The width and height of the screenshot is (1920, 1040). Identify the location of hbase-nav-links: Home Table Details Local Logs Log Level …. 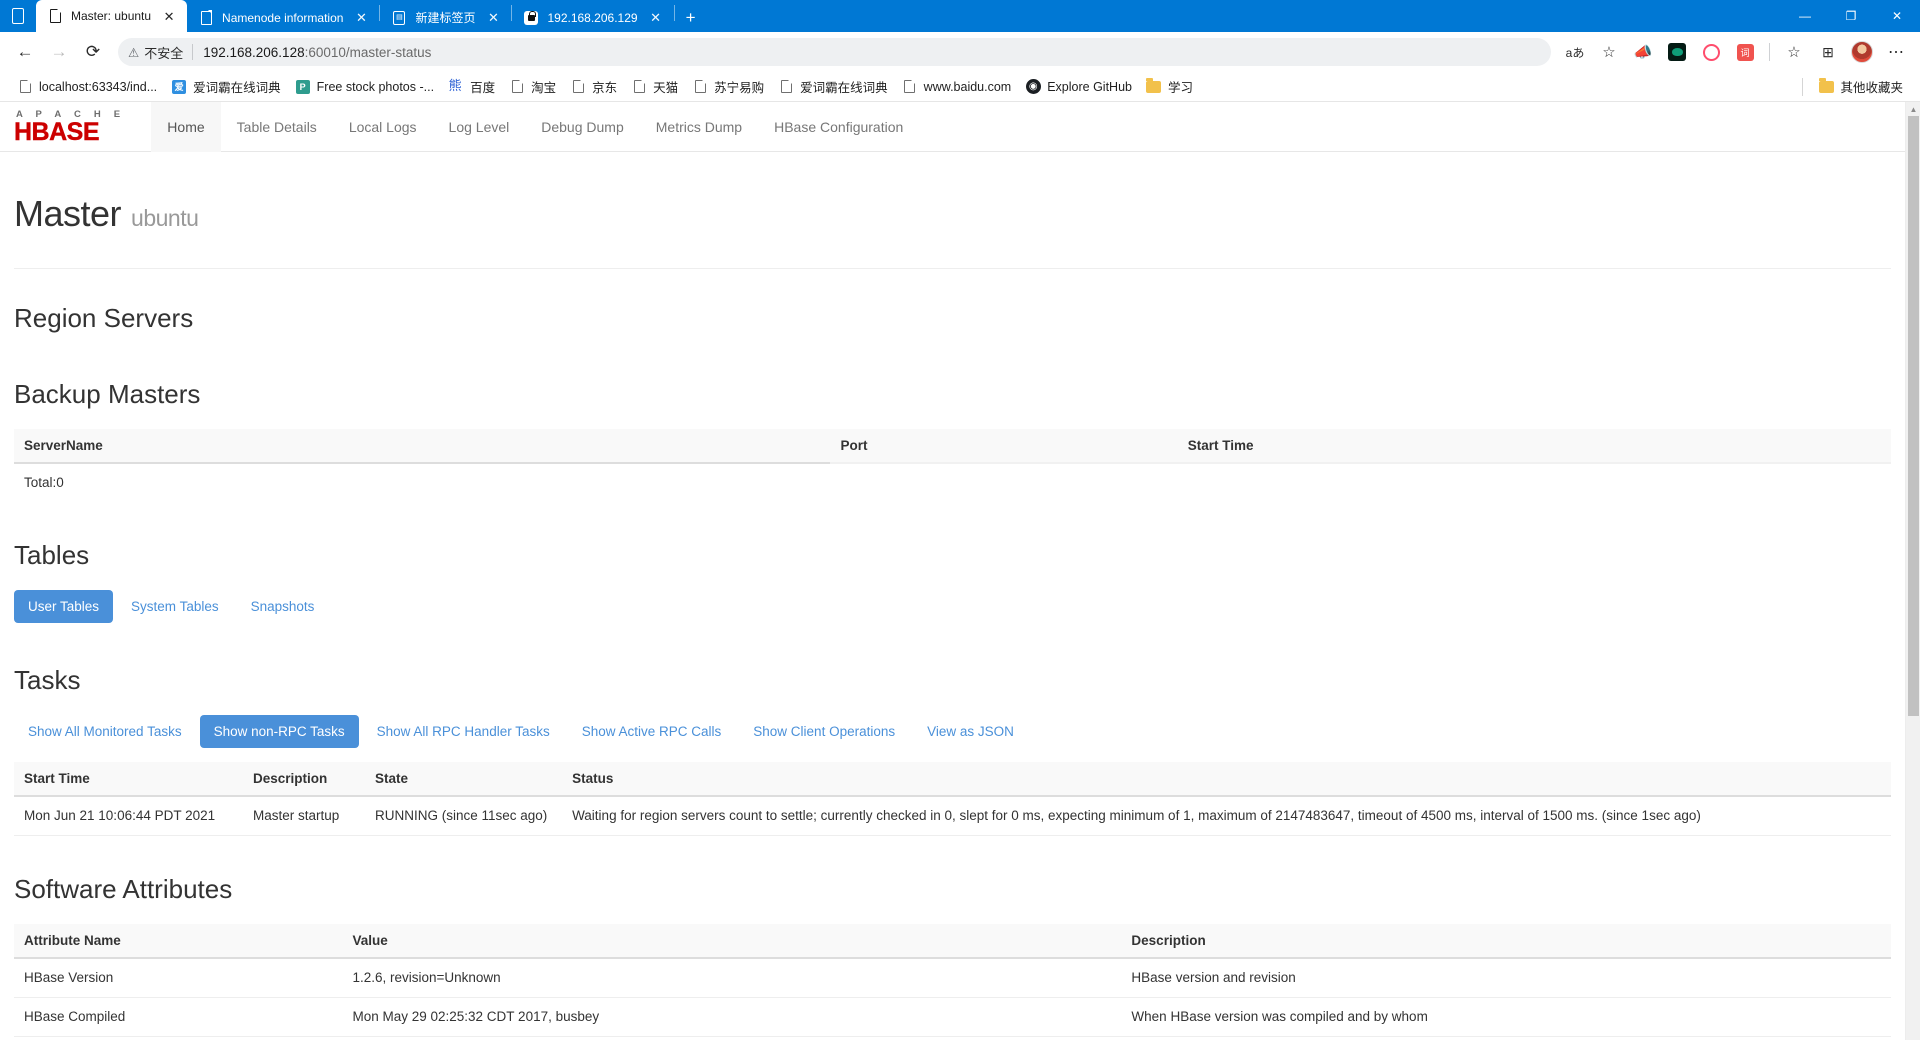
(535, 127).